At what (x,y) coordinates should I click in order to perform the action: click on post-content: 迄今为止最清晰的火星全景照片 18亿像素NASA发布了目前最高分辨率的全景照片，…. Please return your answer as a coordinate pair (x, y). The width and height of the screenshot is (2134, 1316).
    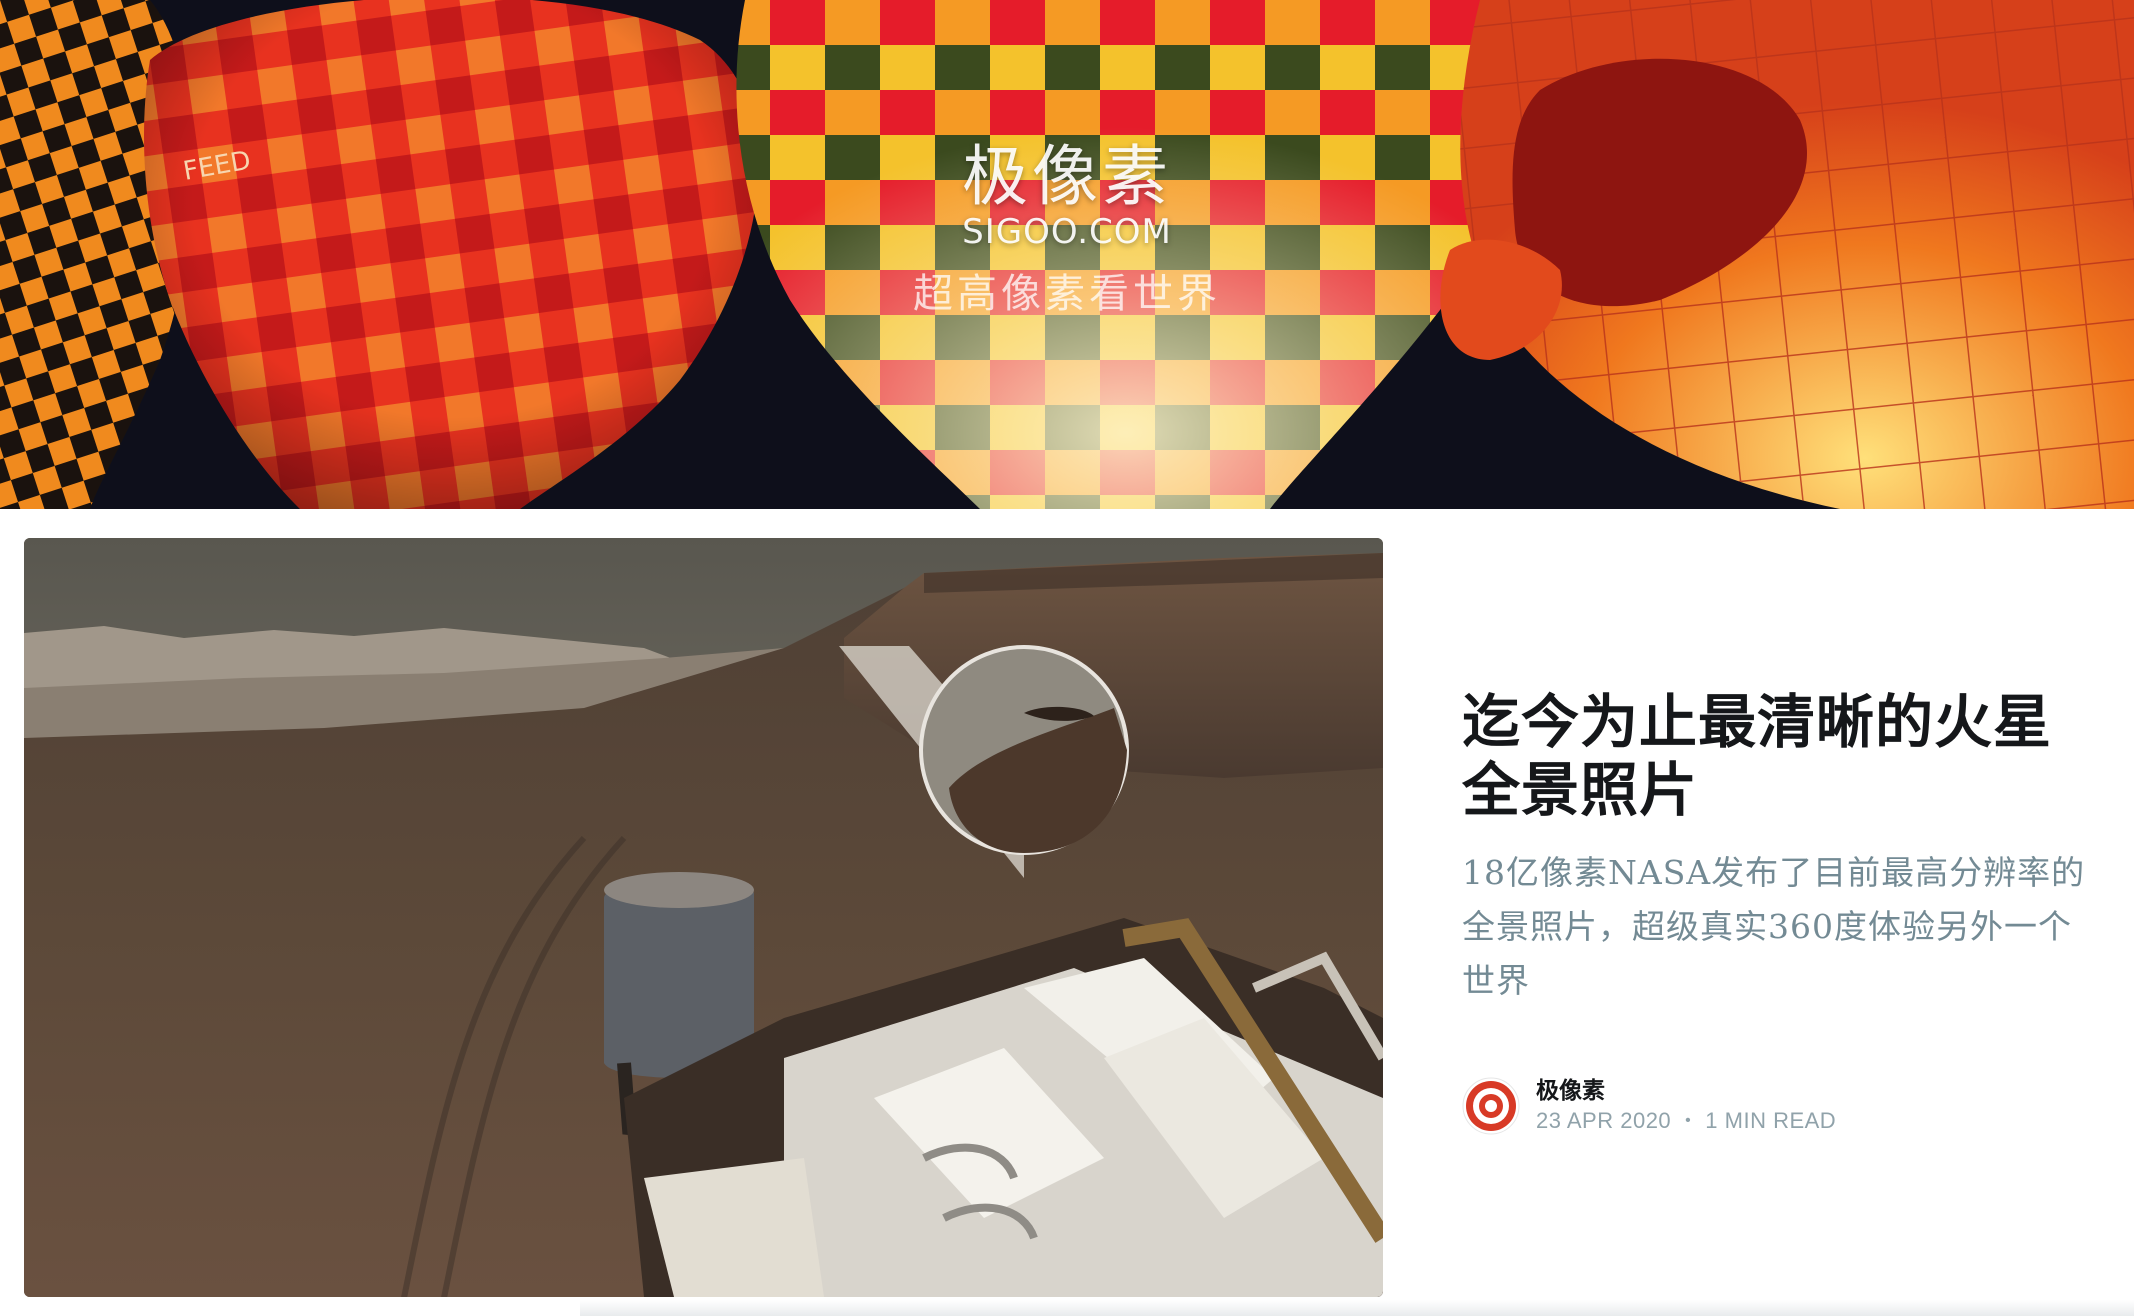
    Looking at the image, I should click on (1782, 911).